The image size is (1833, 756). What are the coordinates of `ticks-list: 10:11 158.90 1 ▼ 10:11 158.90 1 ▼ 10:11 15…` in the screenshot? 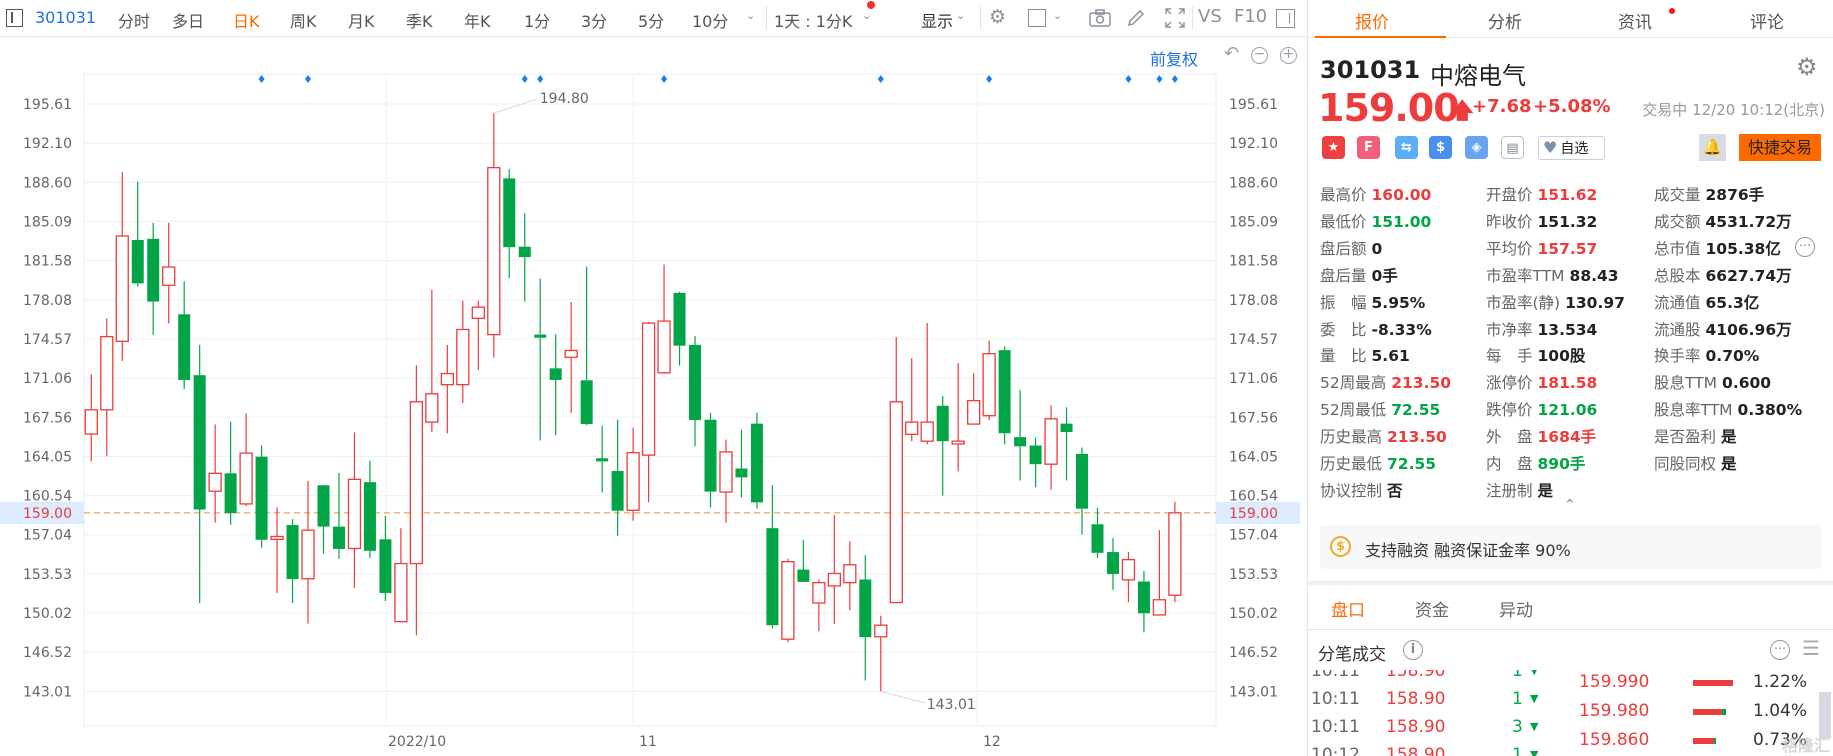 It's located at (1570, 713).